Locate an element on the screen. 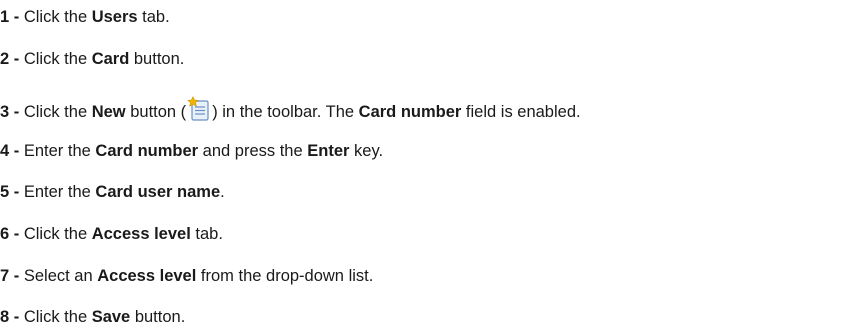  step-number: 3 - is located at coordinates (10, 112).